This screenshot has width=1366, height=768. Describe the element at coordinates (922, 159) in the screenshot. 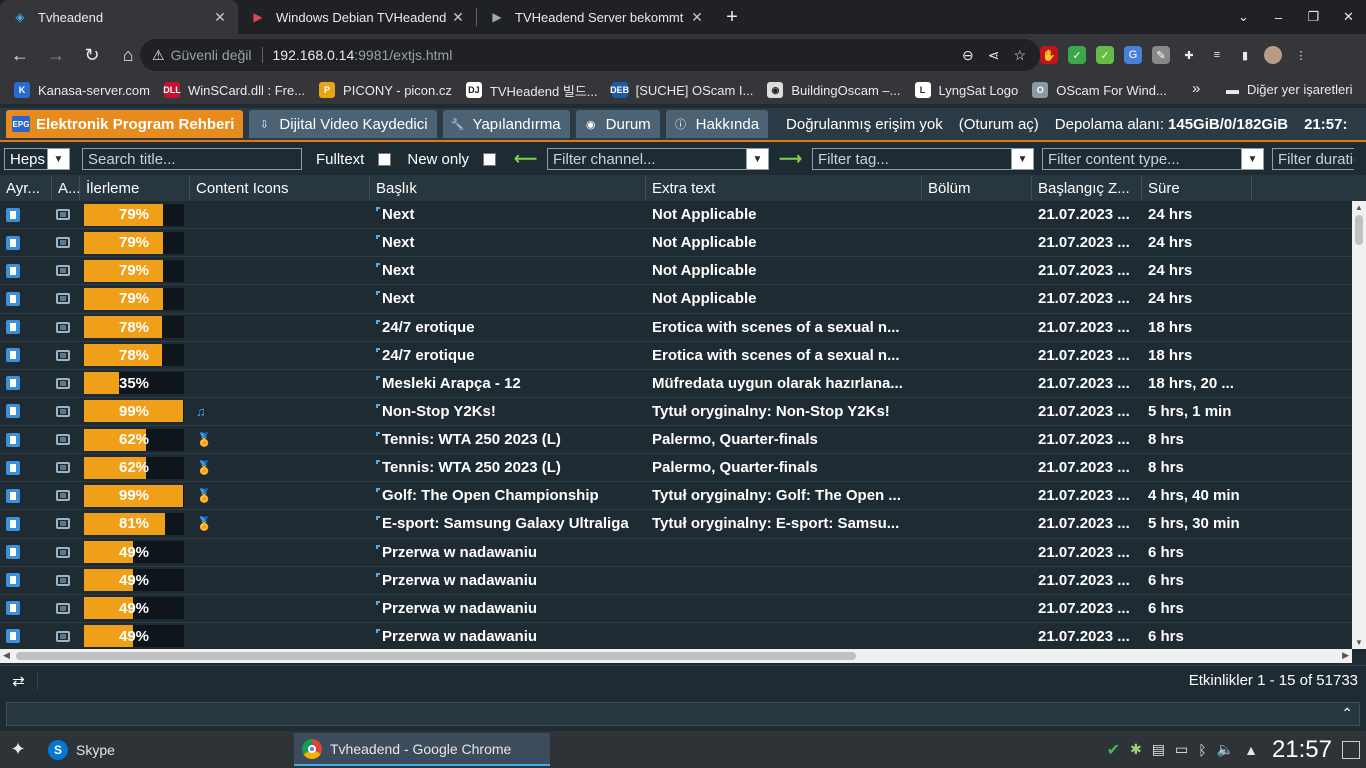

I see `filter-tag-select: Filter tag... ▼` at that location.